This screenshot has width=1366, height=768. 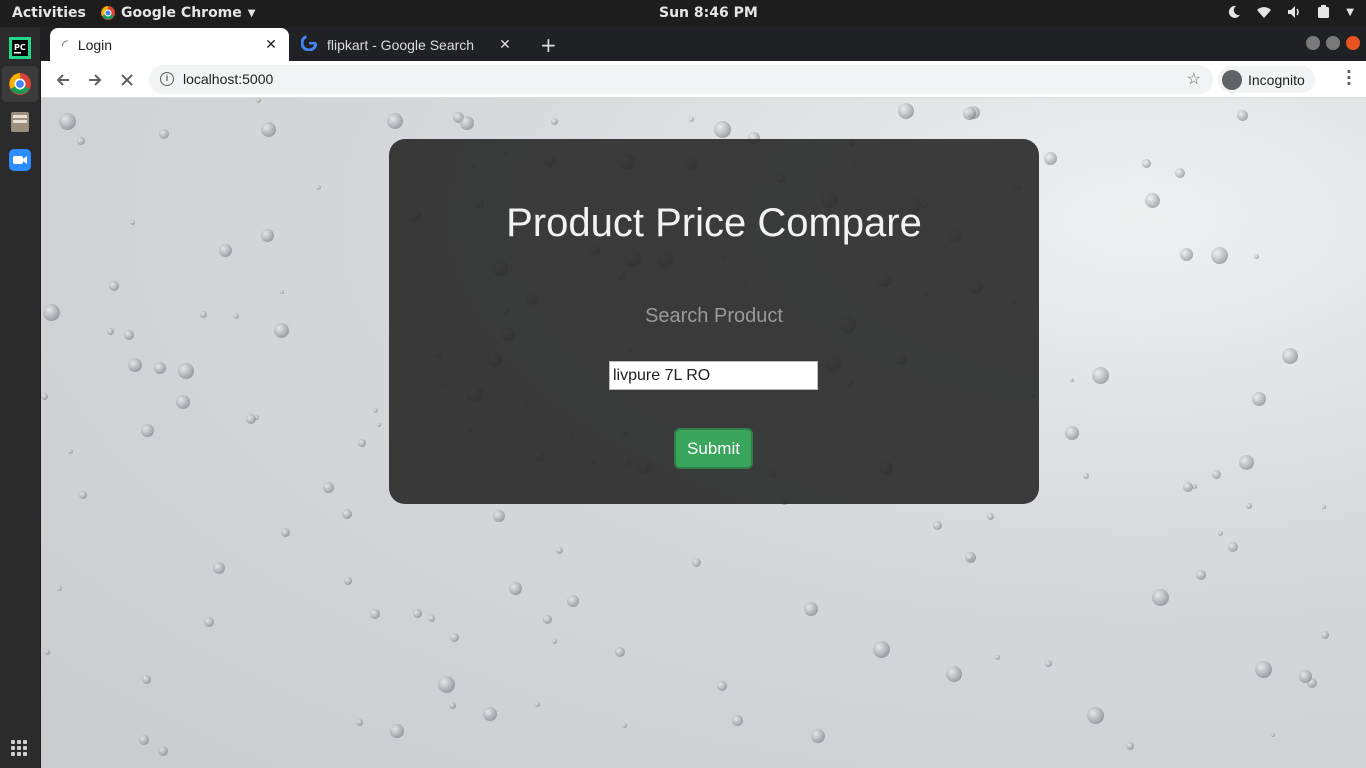 What do you see at coordinates (1290, 12) in the screenshot?
I see `system-tray: ▼` at bounding box center [1290, 12].